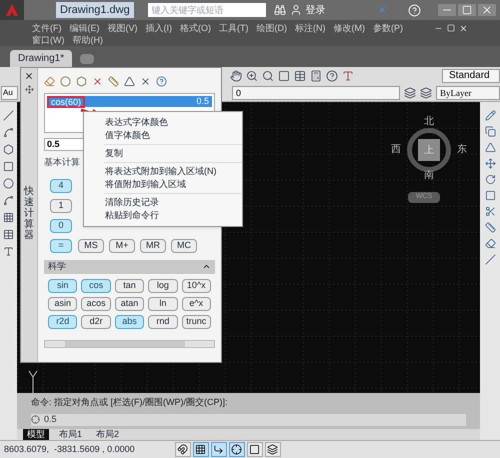 The image size is (500, 458). What do you see at coordinates (490, 163) in the screenshot?
I see `move-icon` at bounding box center [490, 163].